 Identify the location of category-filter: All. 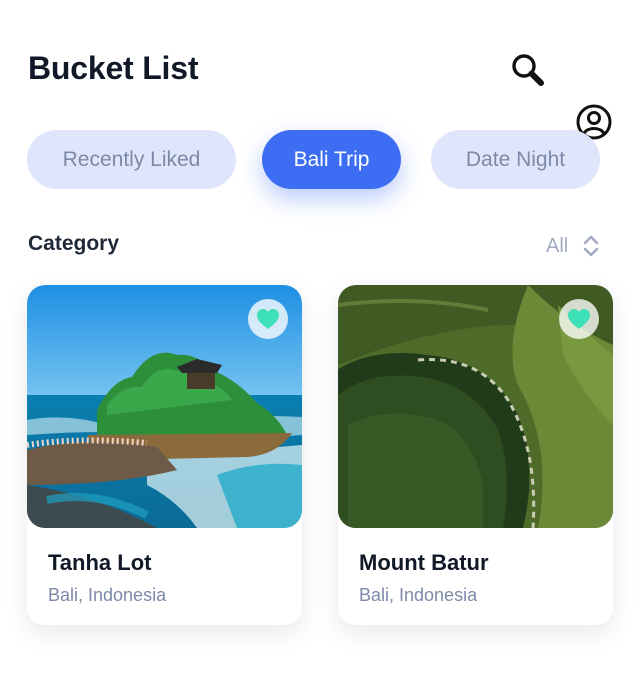
(580, 246).